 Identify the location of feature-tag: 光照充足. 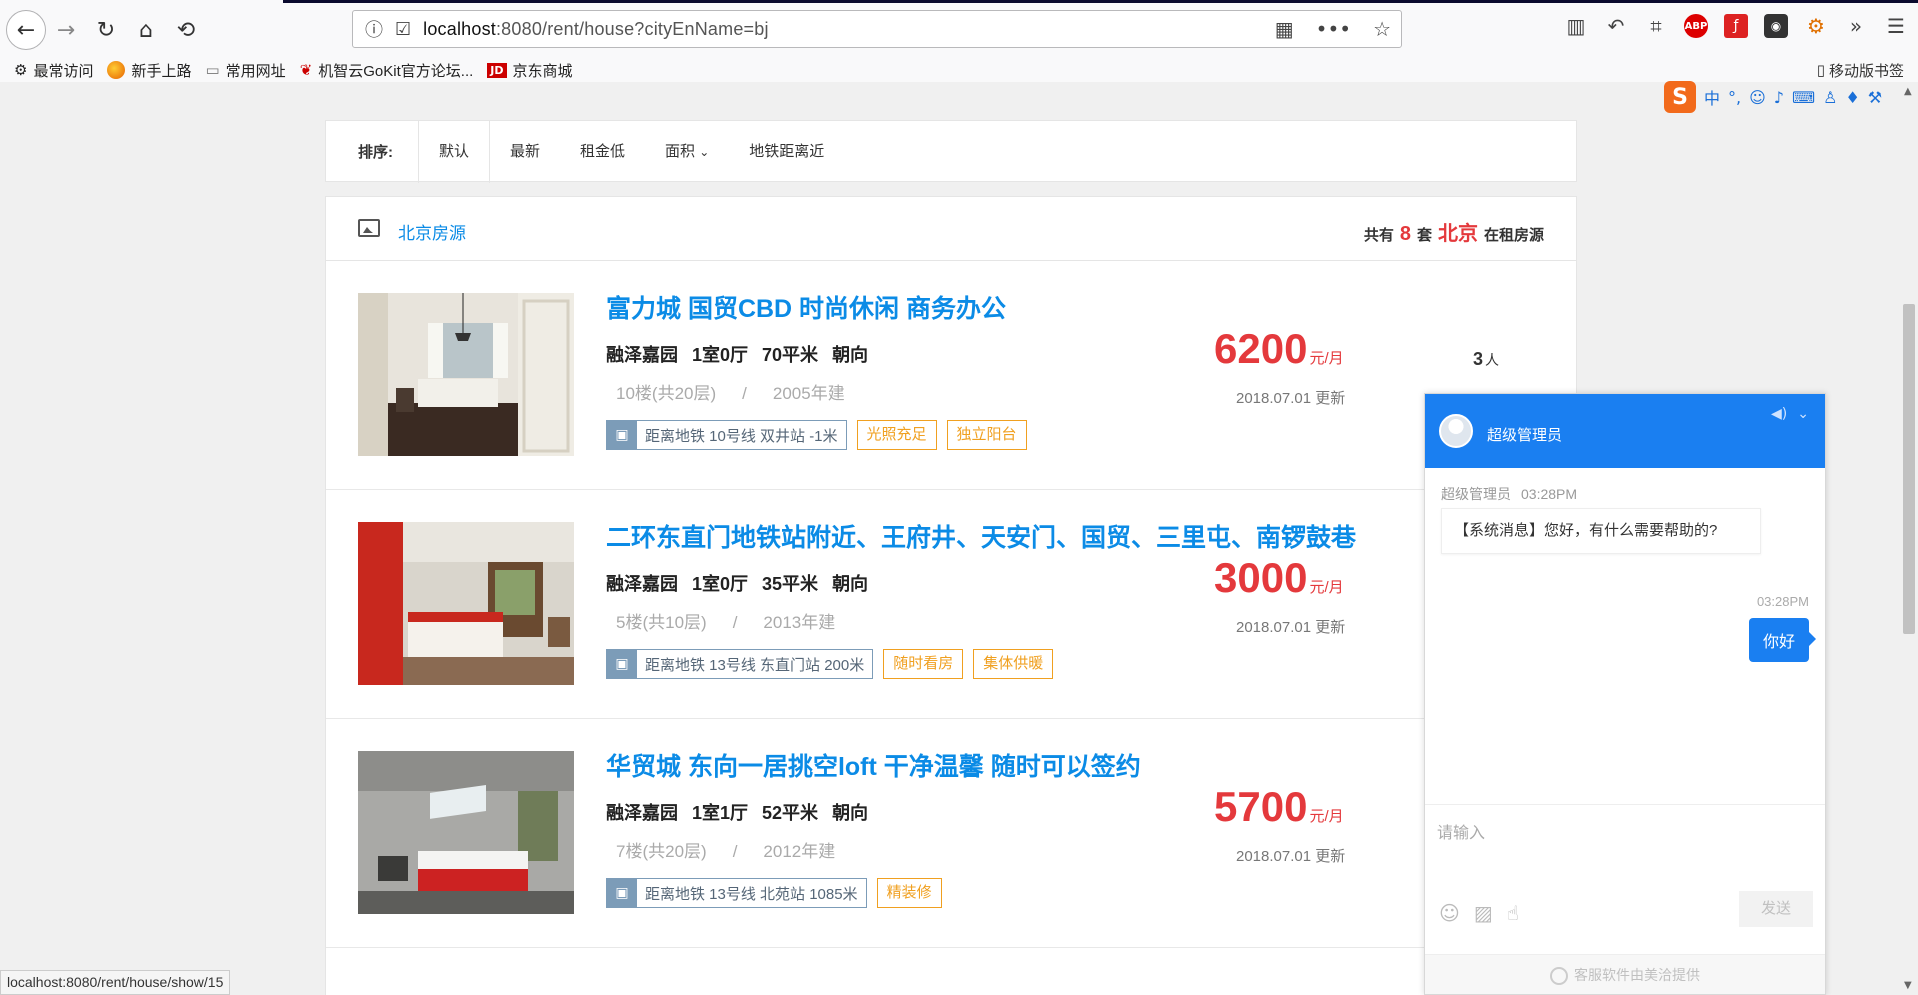
(896, 435).